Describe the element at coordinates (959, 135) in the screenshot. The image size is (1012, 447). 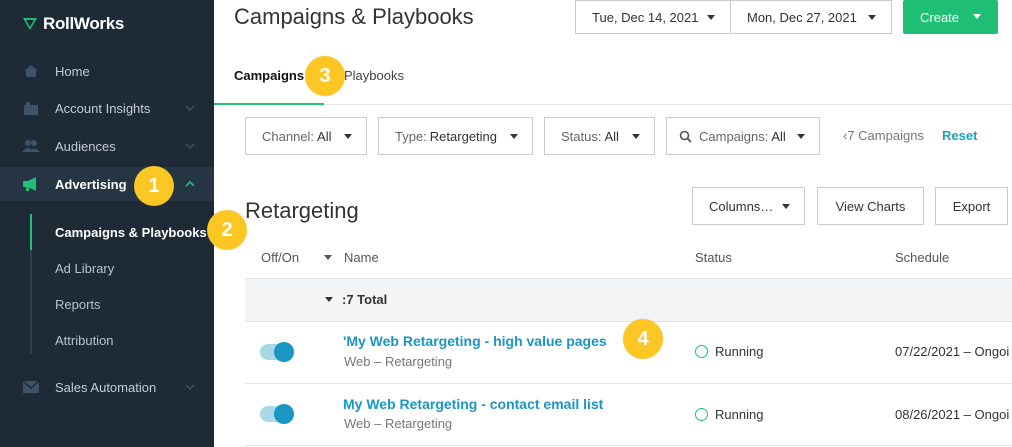
I see `reset-link: Reset` at that location.